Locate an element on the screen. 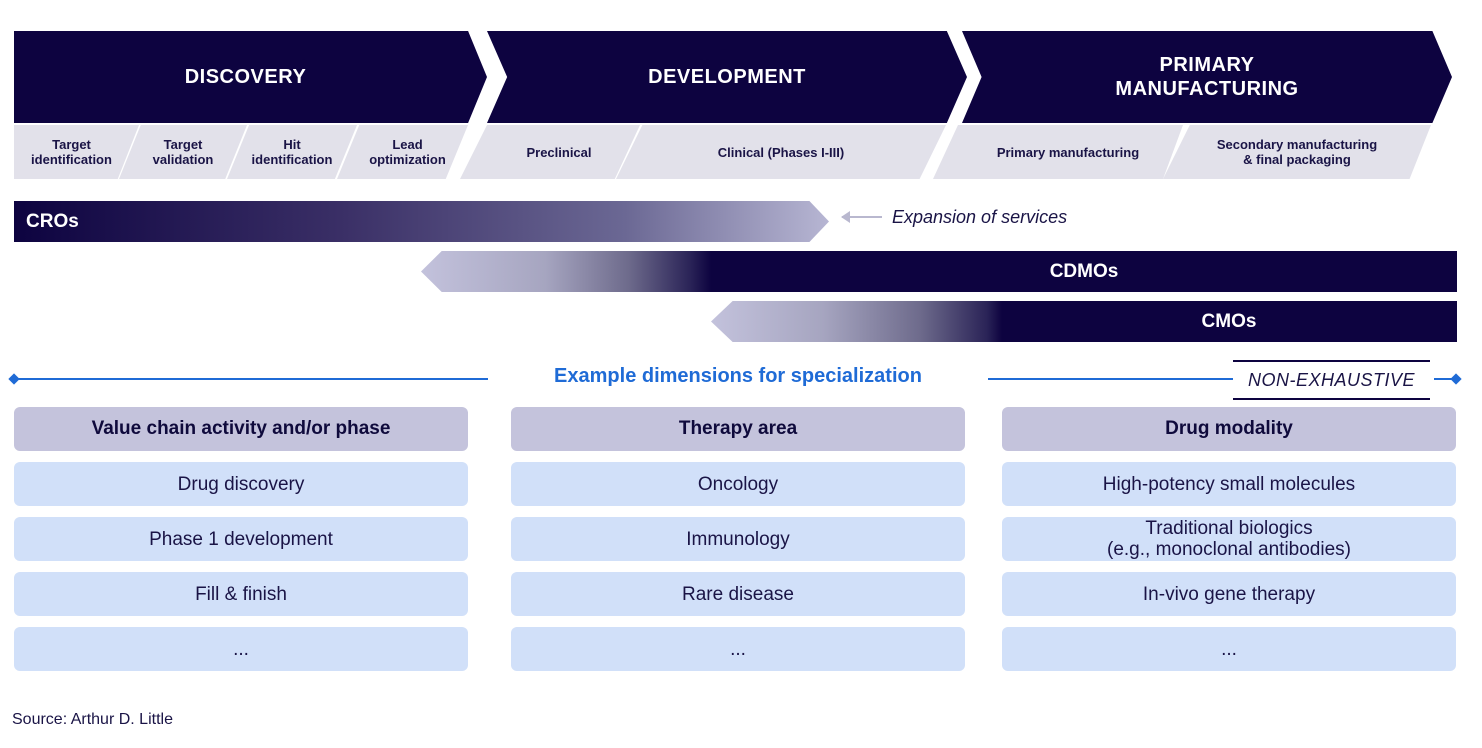 The height and width of the screenshot is (748, 1482). cmos-label: CMOs is located at coordinates (1229, 321).